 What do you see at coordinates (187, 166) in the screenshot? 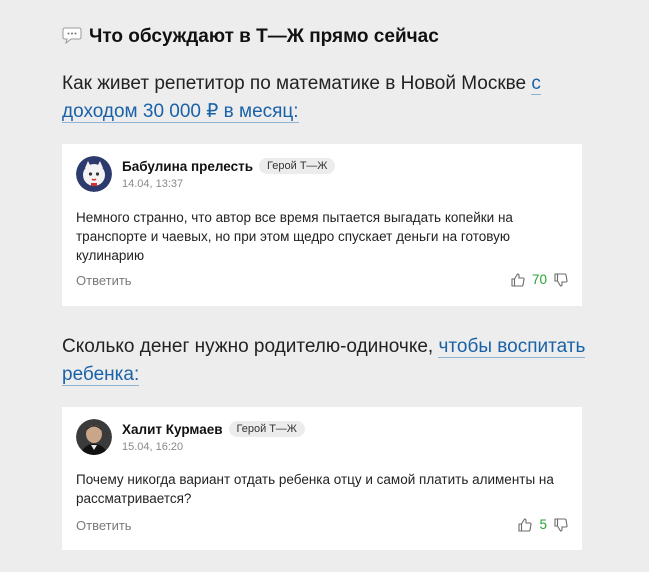
I see `comment-author: Бабулина прелесть` at bounding box center [187, 166].